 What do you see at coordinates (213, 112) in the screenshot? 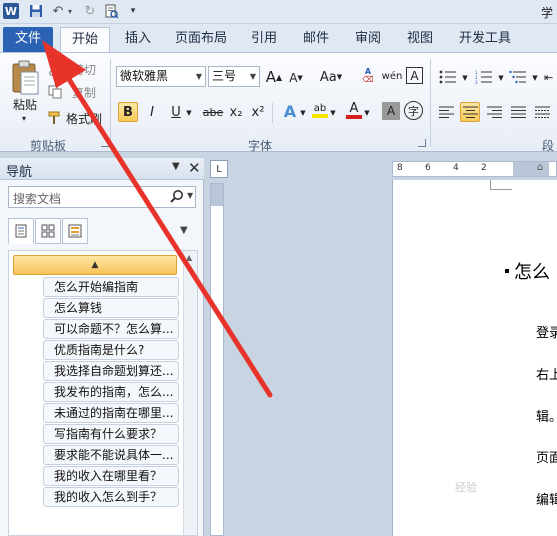
I see `strikethrough-button: abe` at bounding box center [213, 112].